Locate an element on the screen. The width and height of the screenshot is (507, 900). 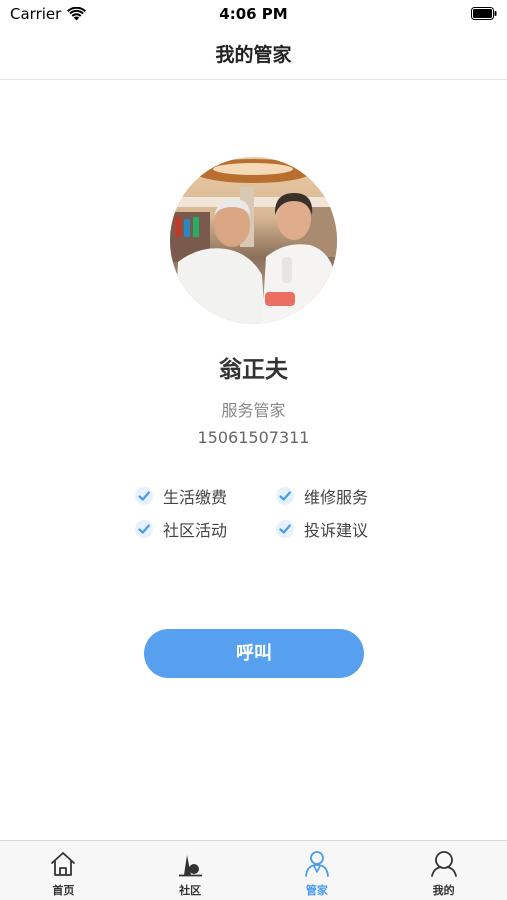
status-time: 4:06 PM is located at coordinates (253, 14).